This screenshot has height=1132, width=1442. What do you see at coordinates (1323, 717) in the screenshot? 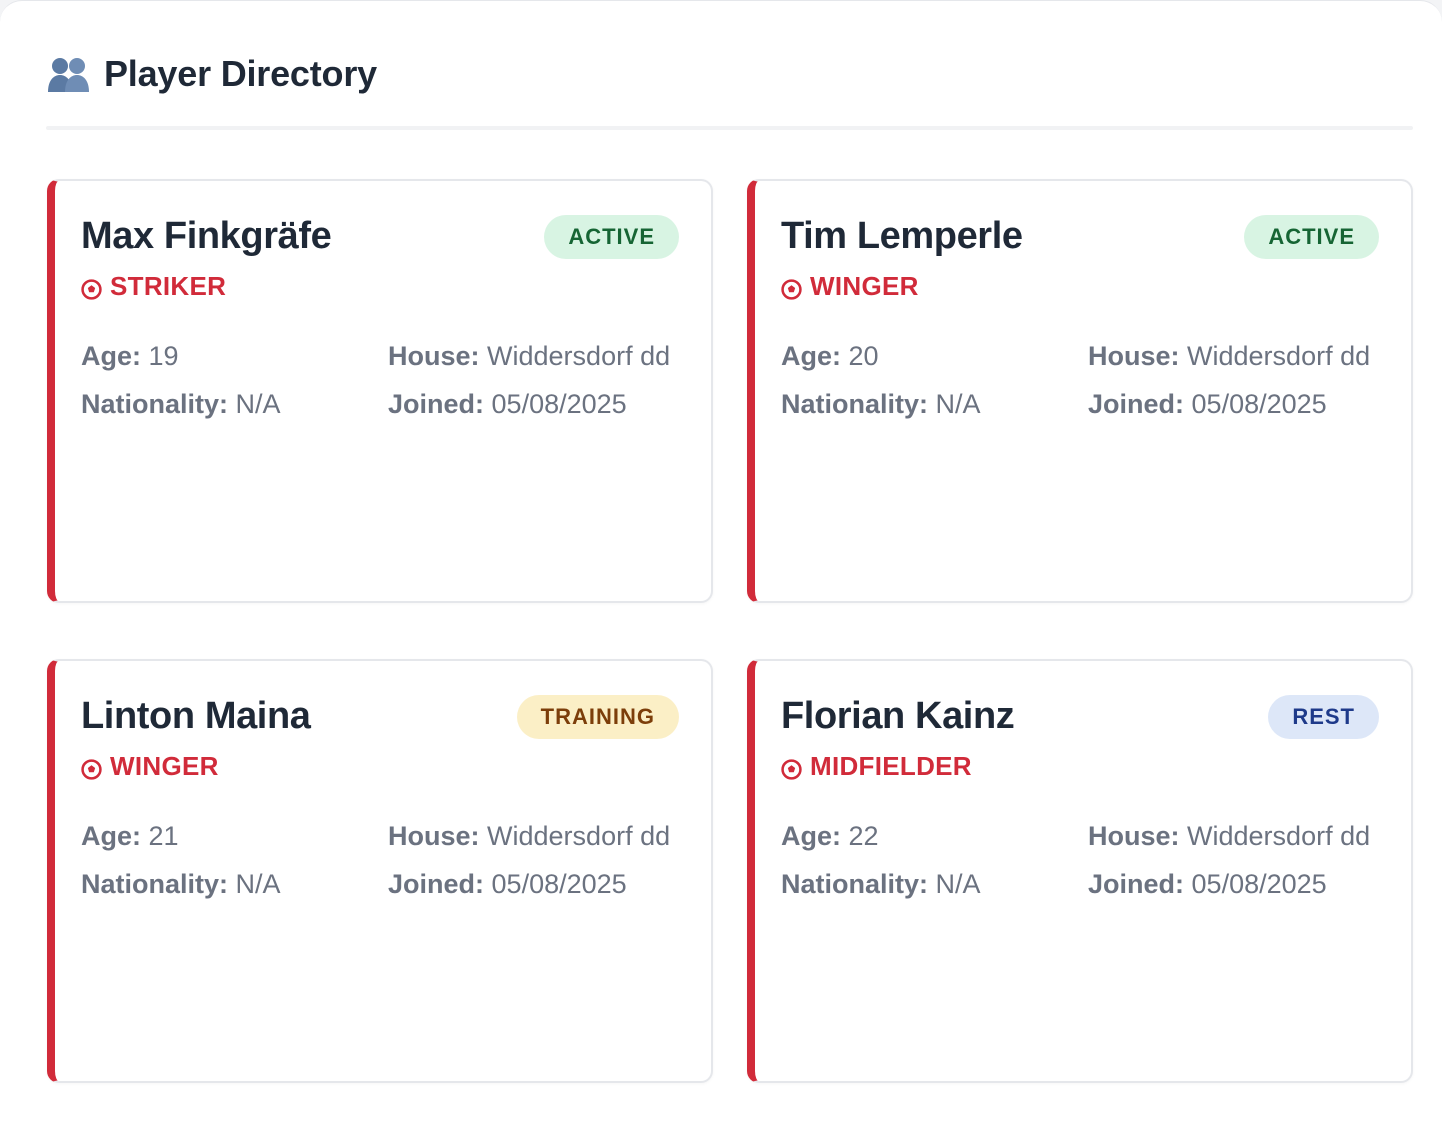
I see `status-badge: REST` at bounding box center [1323, 717].